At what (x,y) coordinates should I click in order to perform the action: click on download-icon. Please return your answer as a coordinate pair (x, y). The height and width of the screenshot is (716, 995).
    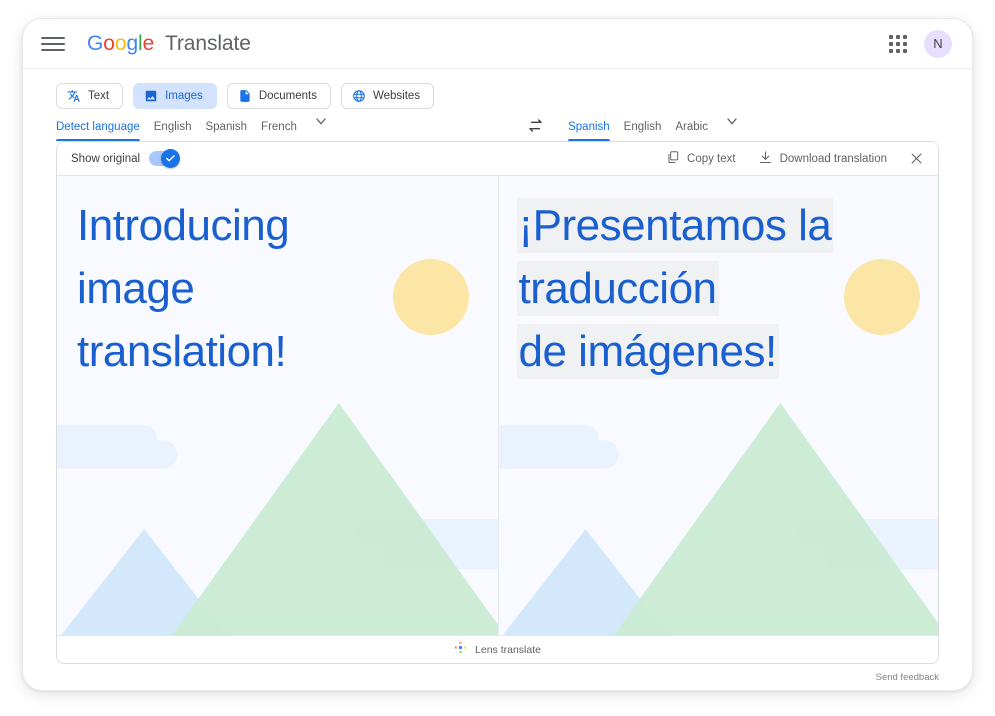
    Looking at the image, I should click on (765, 159).